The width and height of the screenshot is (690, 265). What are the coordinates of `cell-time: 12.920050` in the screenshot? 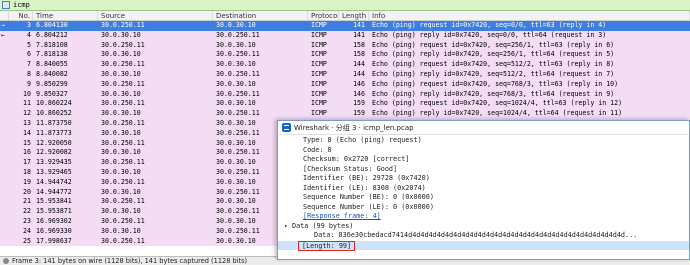 It's located at (54, 142).